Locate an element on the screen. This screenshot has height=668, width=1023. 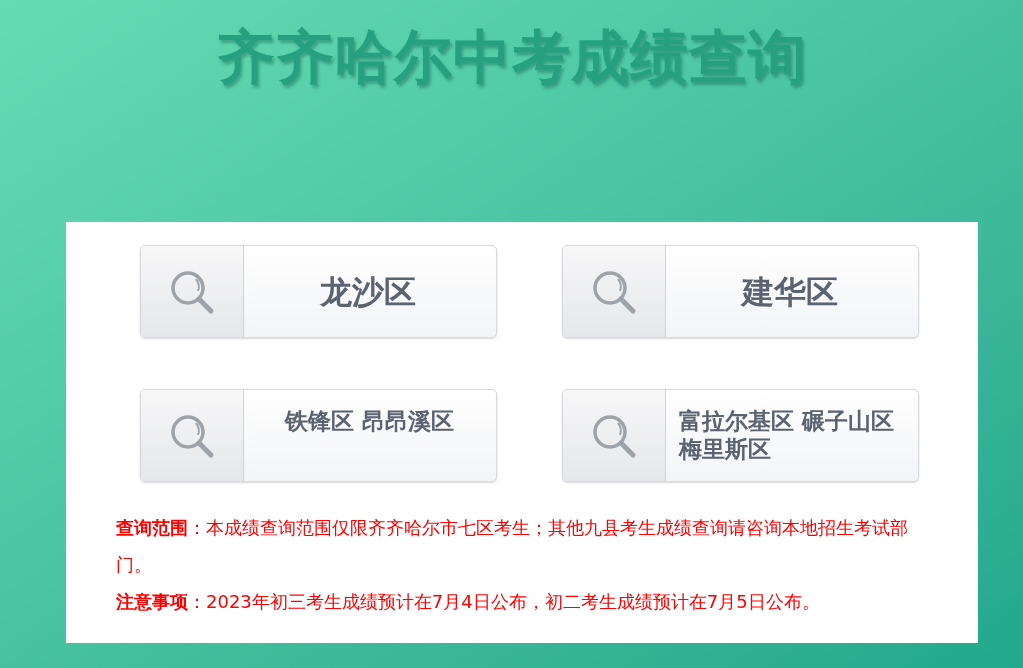
district-button: 铁锋区 昂昂溪区 is located at coordinates (318, 435).